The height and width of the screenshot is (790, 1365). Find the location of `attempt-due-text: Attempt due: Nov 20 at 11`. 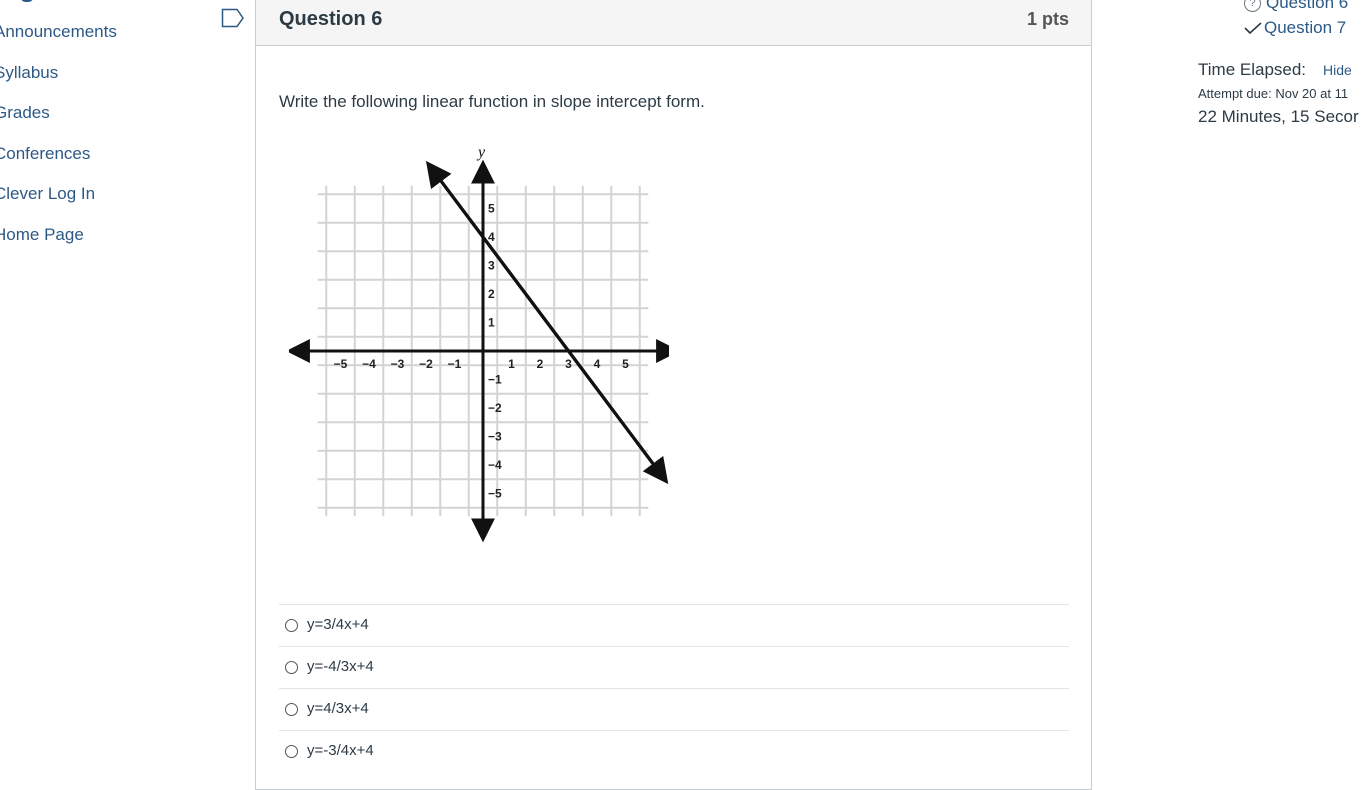

attempt-due-text: Attempt due: Nov 20 at 11 is located at coordinates (1273, 93).